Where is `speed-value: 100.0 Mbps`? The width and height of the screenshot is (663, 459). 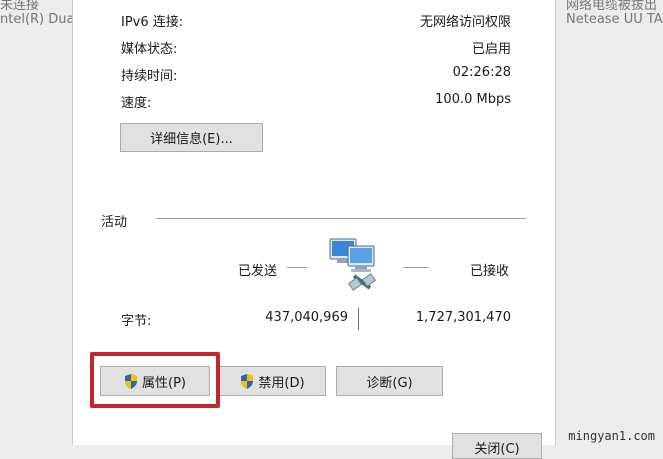 speed-value: 100.0 Mbps is located at coordinates (473, 99).